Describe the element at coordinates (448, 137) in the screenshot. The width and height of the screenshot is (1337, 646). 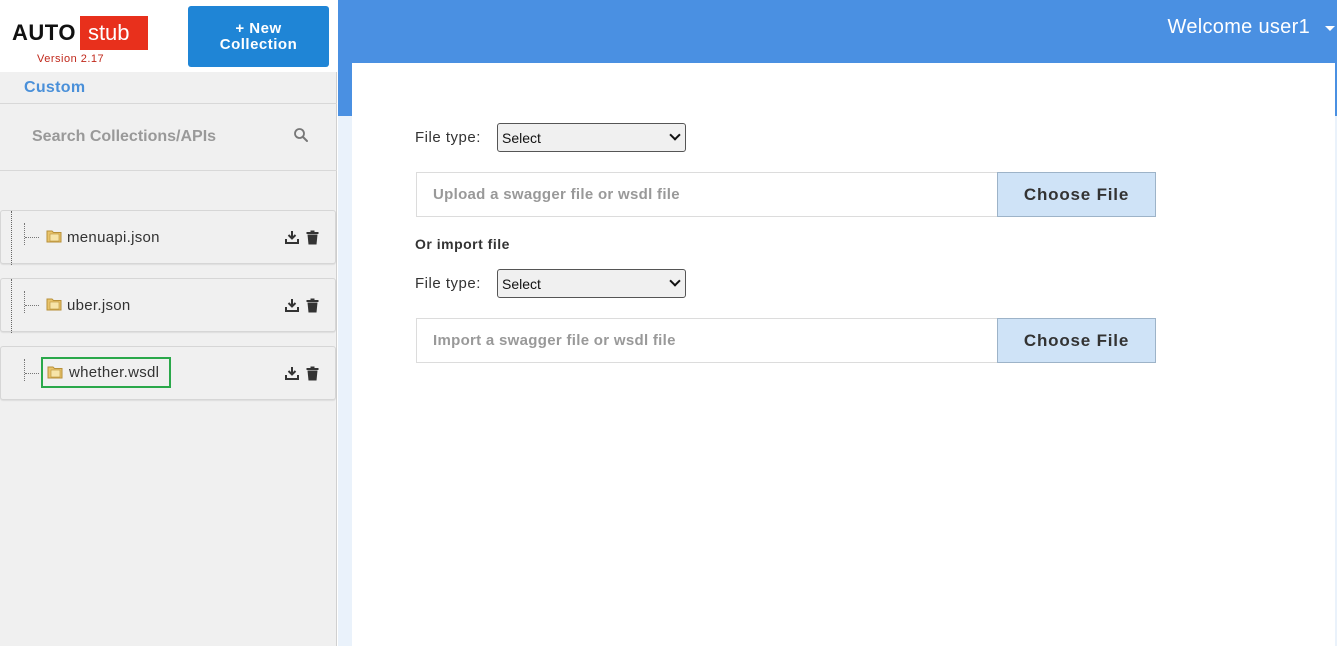
I see `upload-file-type-label: File type:` at that location.